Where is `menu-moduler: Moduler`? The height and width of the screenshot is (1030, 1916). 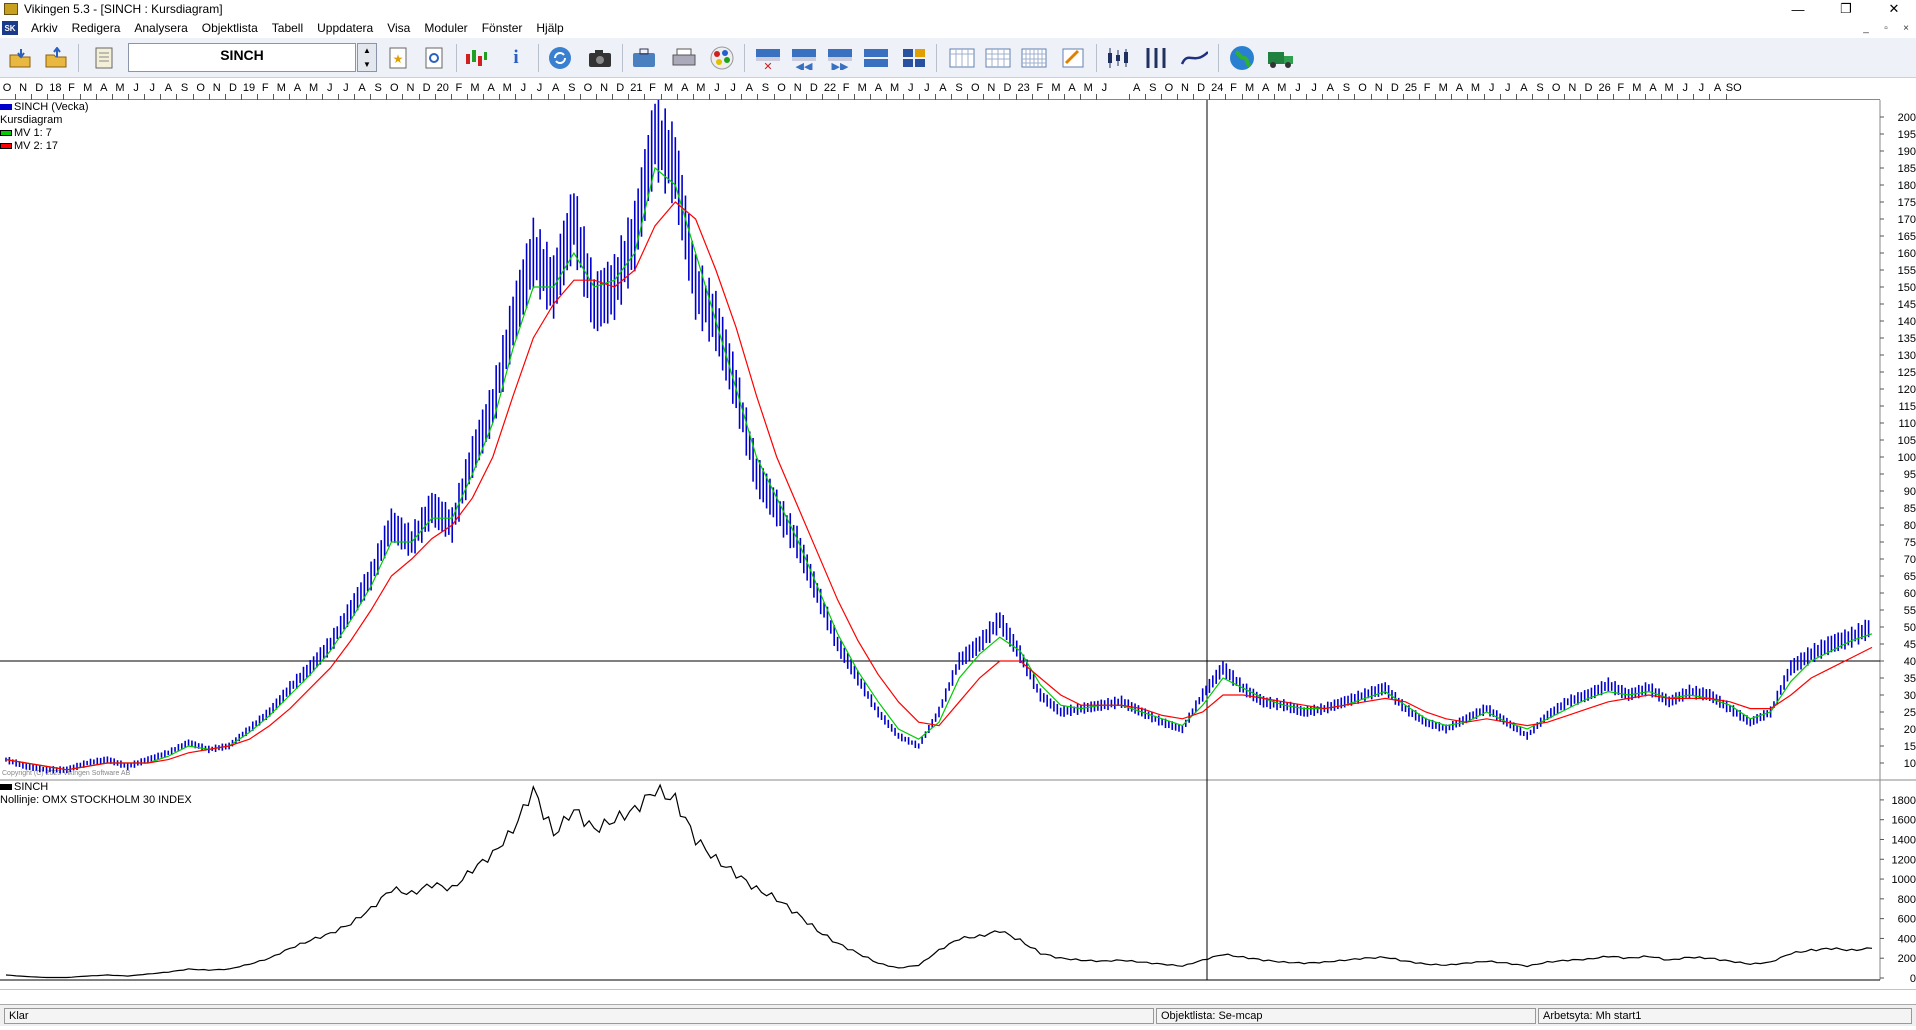 menu-moduler: Moduler is located at coordinates (445, 28).